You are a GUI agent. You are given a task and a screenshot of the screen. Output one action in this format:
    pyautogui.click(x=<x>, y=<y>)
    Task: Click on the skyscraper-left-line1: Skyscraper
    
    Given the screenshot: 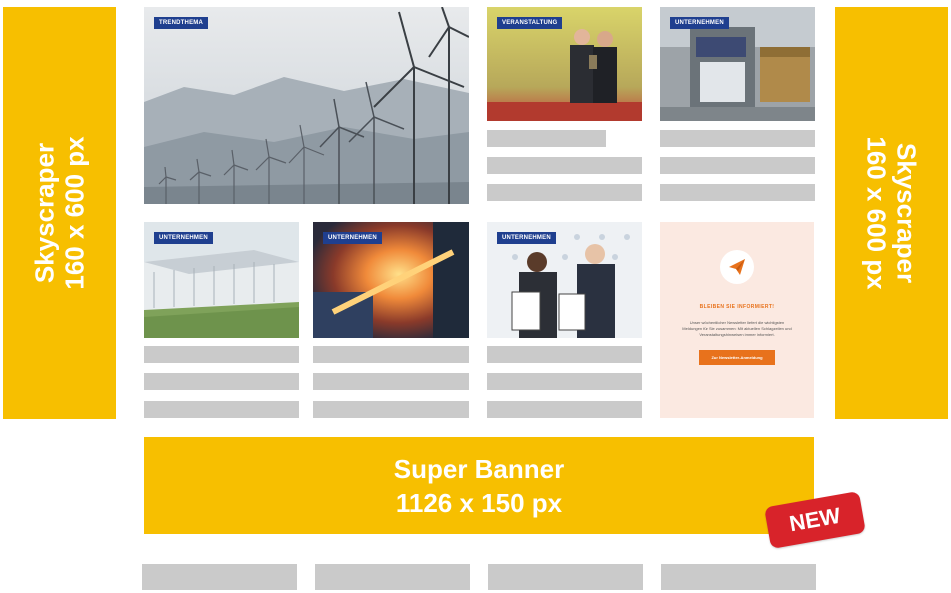 What is the action you would take?
    pyautogui.click(x=44, y=213)
    